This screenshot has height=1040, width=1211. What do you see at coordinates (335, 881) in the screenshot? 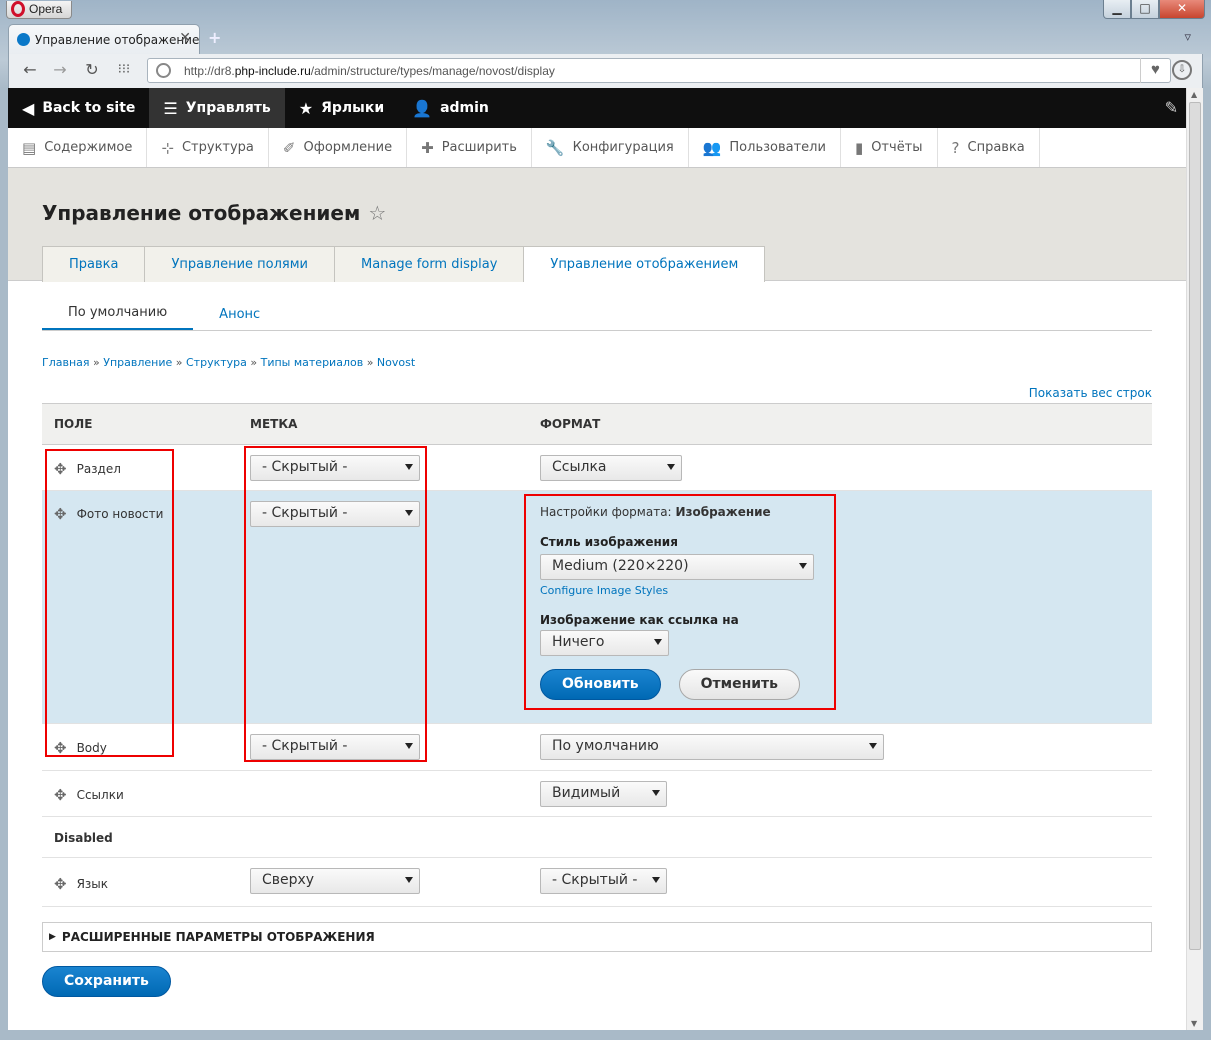
I see `label-select: Сверху` at bounding box center [335, 881].